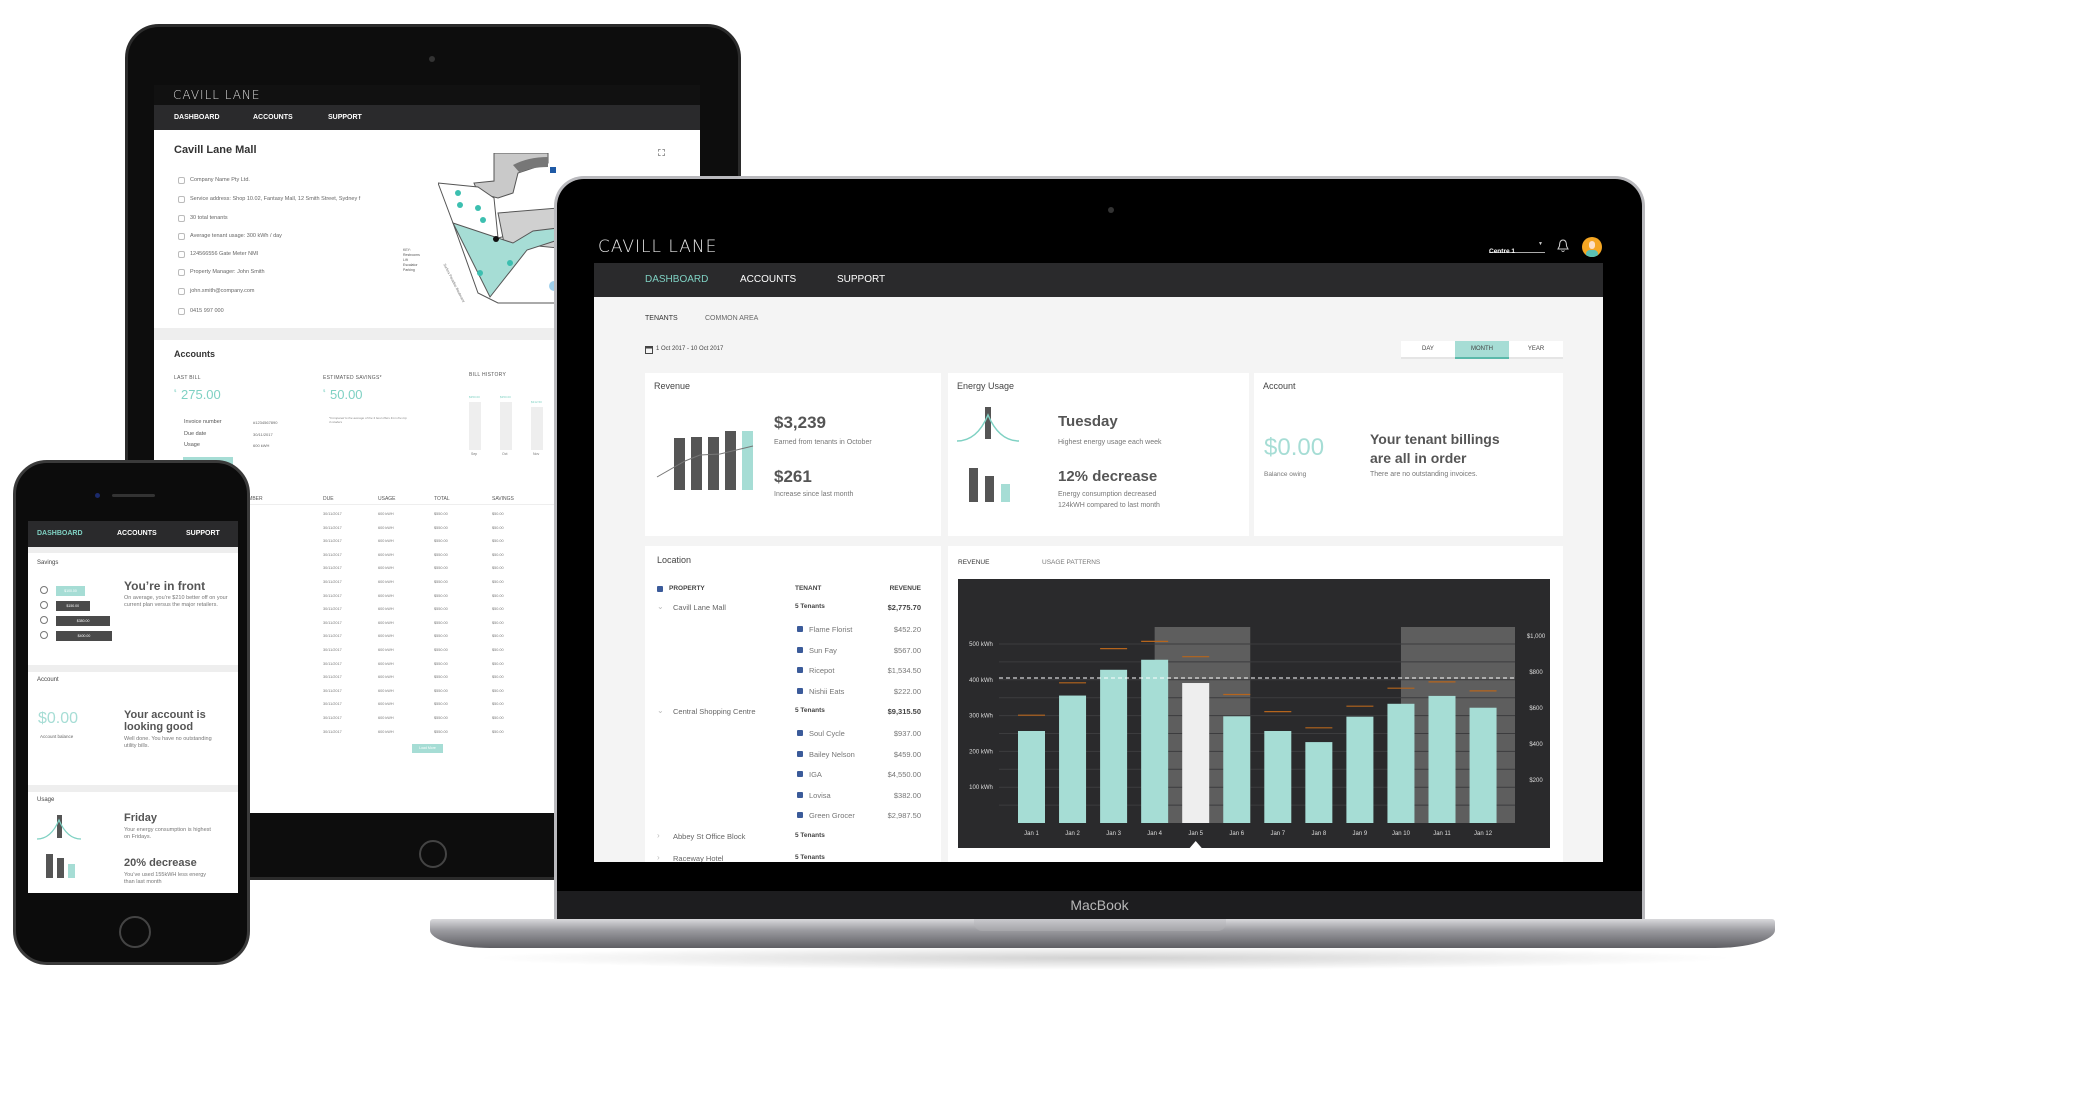  Describe the element at coordinates (676, 279) in the screenshot. I see `nav-dashboard: DASHBOARD` at that location.